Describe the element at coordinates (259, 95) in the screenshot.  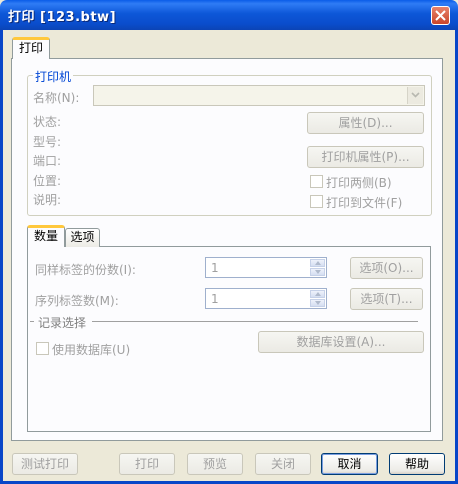
I see `printer-name-combo` at that location.